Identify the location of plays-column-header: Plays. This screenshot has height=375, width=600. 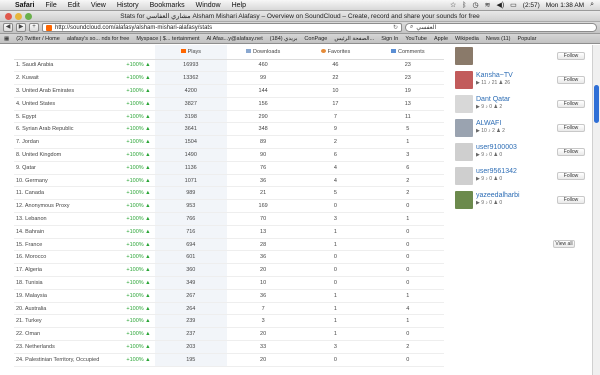
(190, 52).